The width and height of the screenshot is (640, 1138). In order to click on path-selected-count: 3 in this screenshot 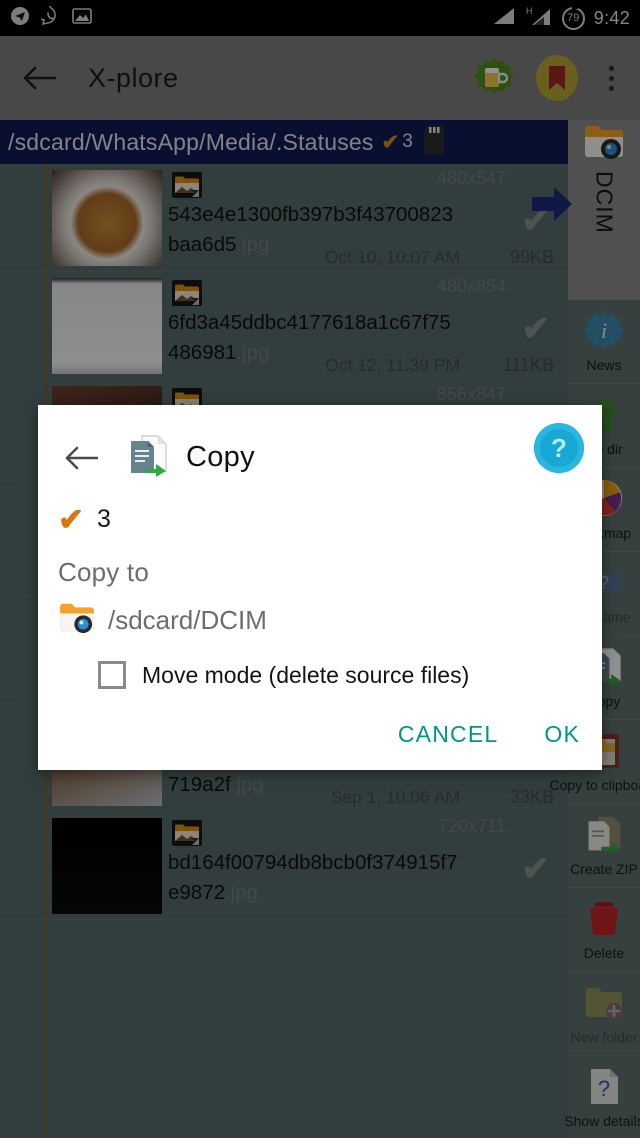, I will do `click(407, 141)`.